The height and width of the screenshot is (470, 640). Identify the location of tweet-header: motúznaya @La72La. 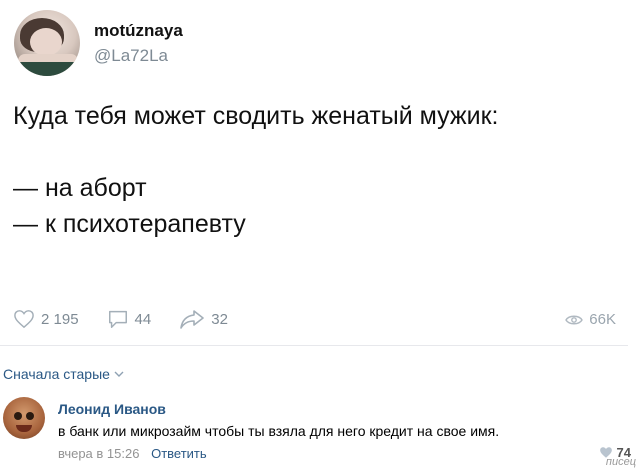
(98, 43).